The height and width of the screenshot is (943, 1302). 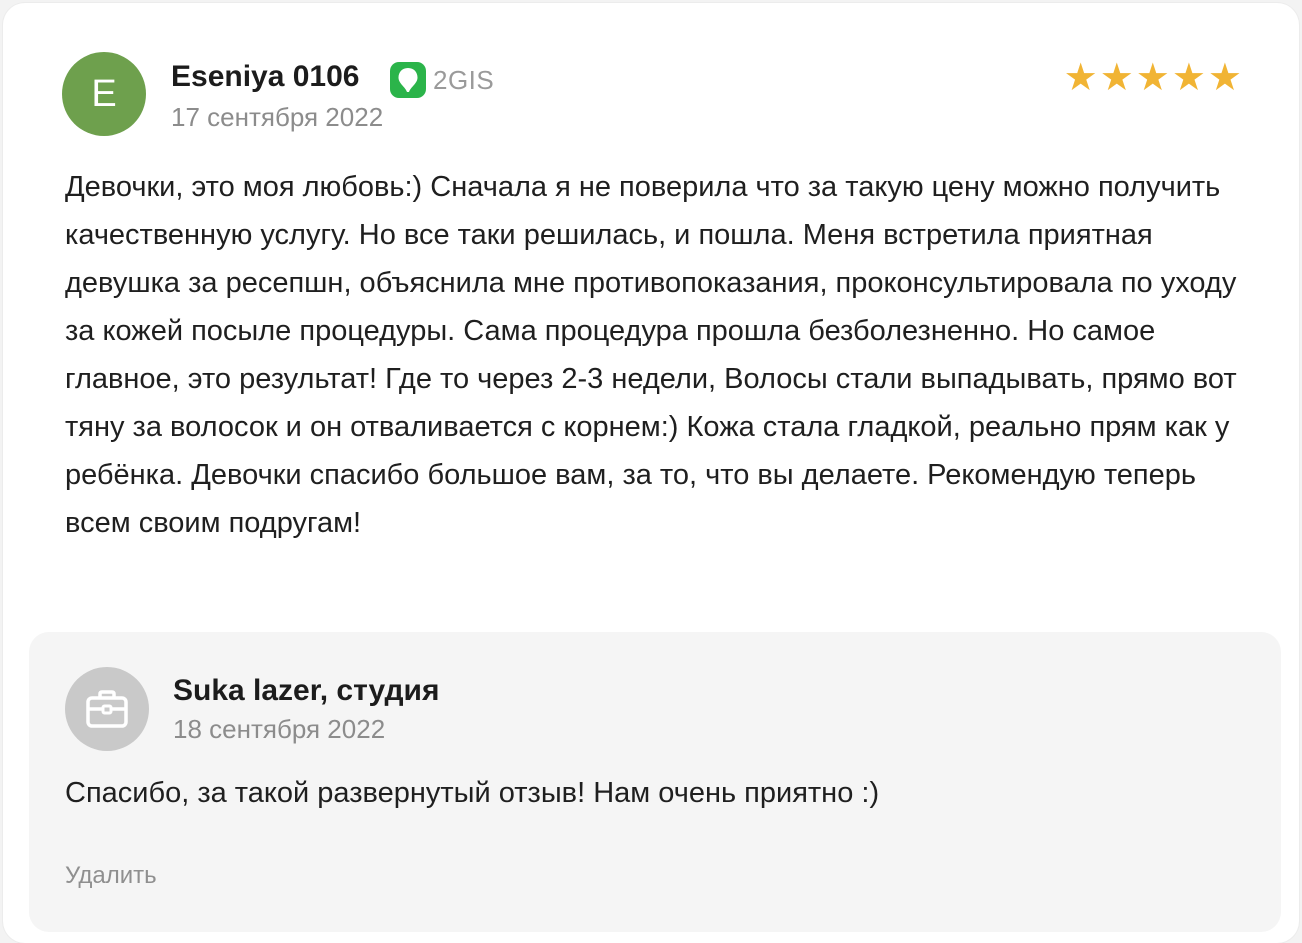 I want to click on source-label: 2GIS, so click(x=464, y=79).